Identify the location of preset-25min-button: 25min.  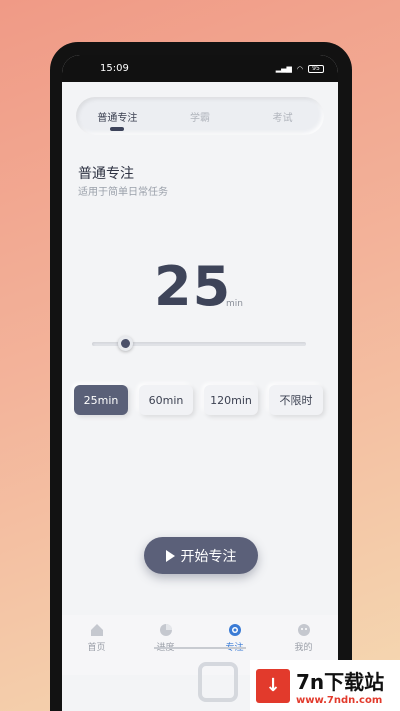
(101, 400).